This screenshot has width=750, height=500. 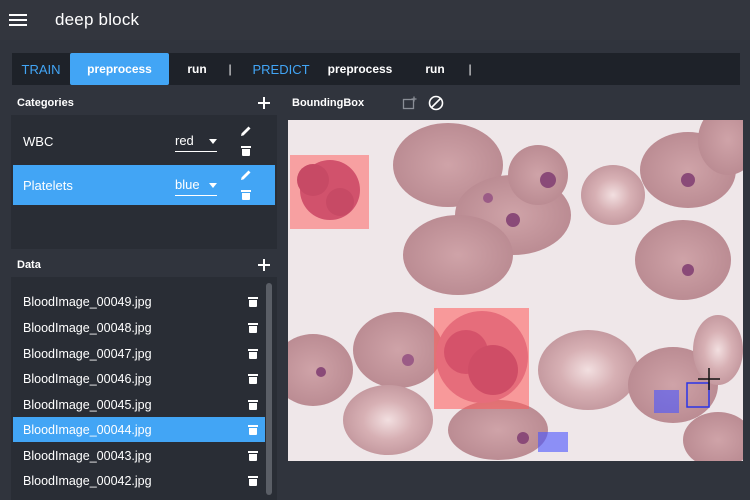 I want to click on app-title: deep block, so click(x=97, y=19).